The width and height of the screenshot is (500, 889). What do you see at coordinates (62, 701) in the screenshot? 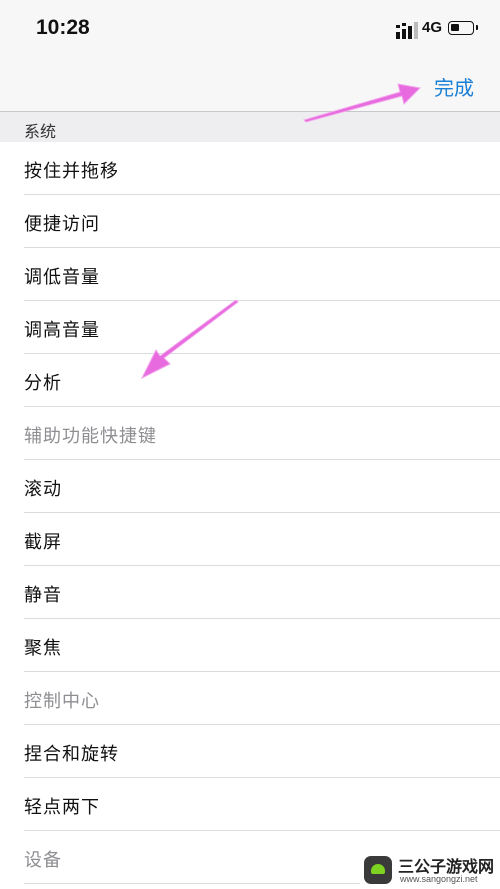
I see `list-item-label: 控制中心` at bounding box center [62, 701].